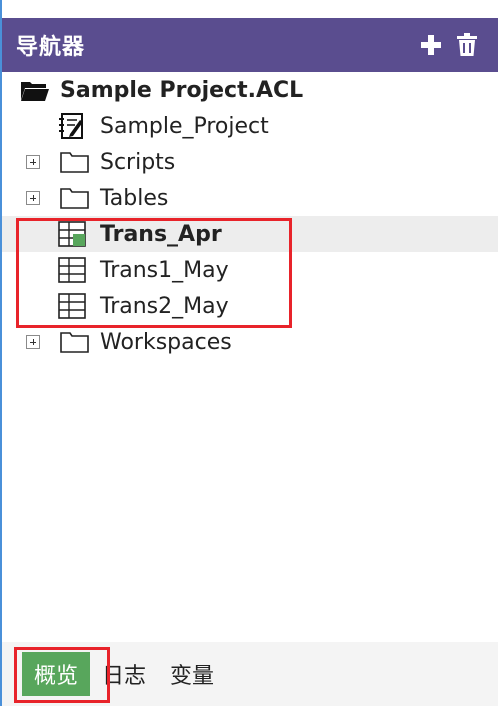 Image resolution: width=498 pixels, height=706 pixels. What do you see at coordinates (184, 126) in the screenshot?
I see `tree-item-label: Sample_Project` at bounding box center [184, 126].